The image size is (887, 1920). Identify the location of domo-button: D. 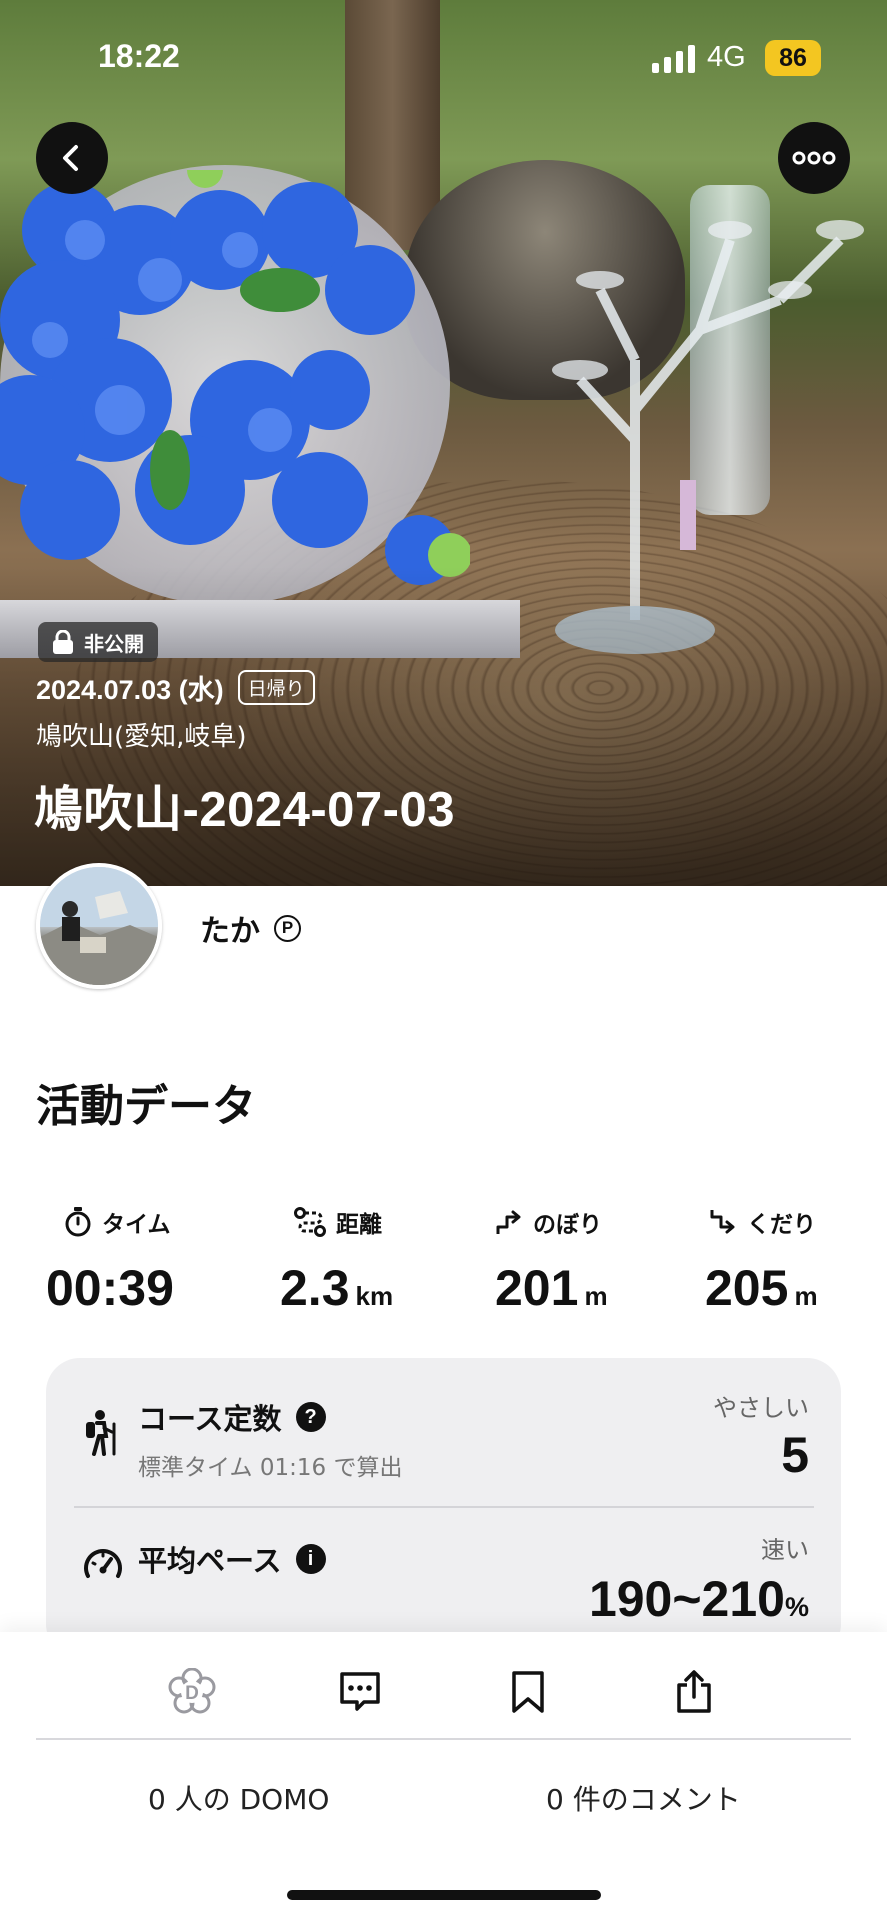
(192, 1692).